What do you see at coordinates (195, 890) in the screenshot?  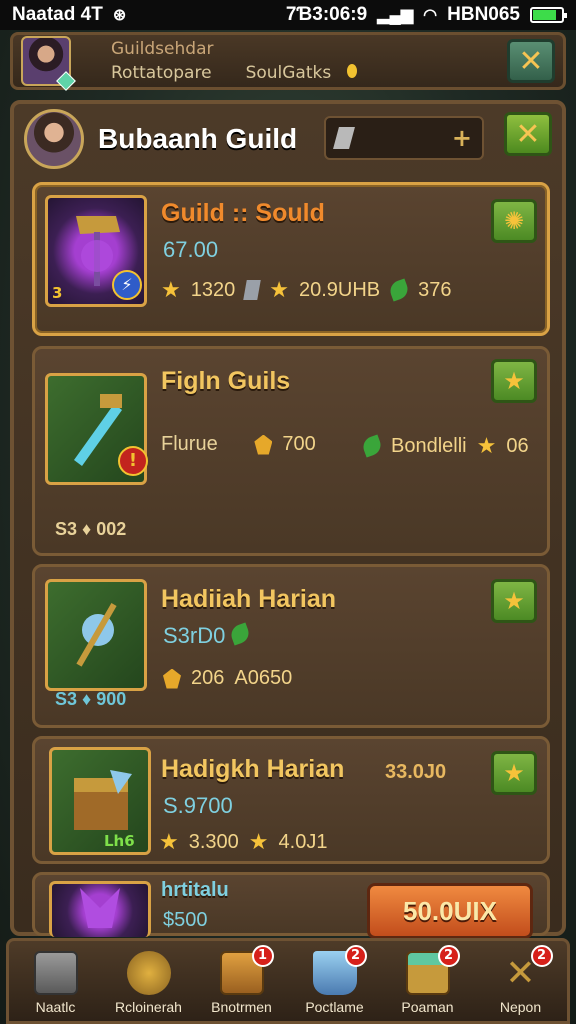 I see `card-title: hrtitalu` at bounding box center [195, 890].